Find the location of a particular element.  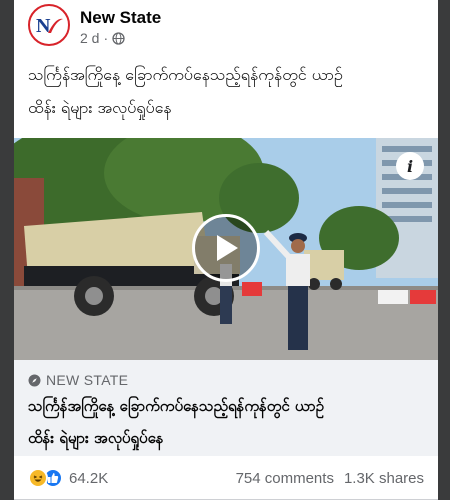

globe-icon is located at coordinates (118, 38).